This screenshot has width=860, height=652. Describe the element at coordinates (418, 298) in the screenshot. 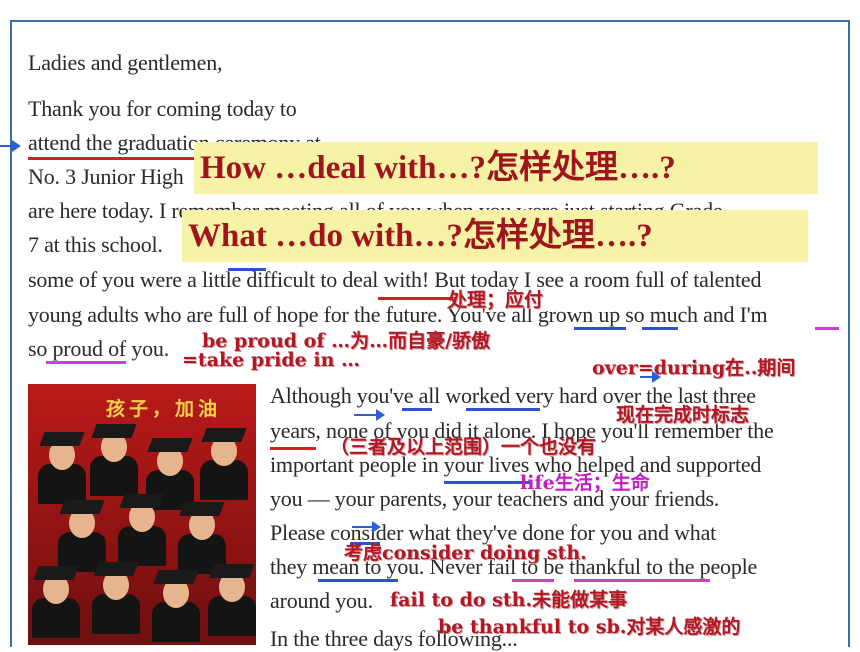

I see `underline-deal-with` at that location.